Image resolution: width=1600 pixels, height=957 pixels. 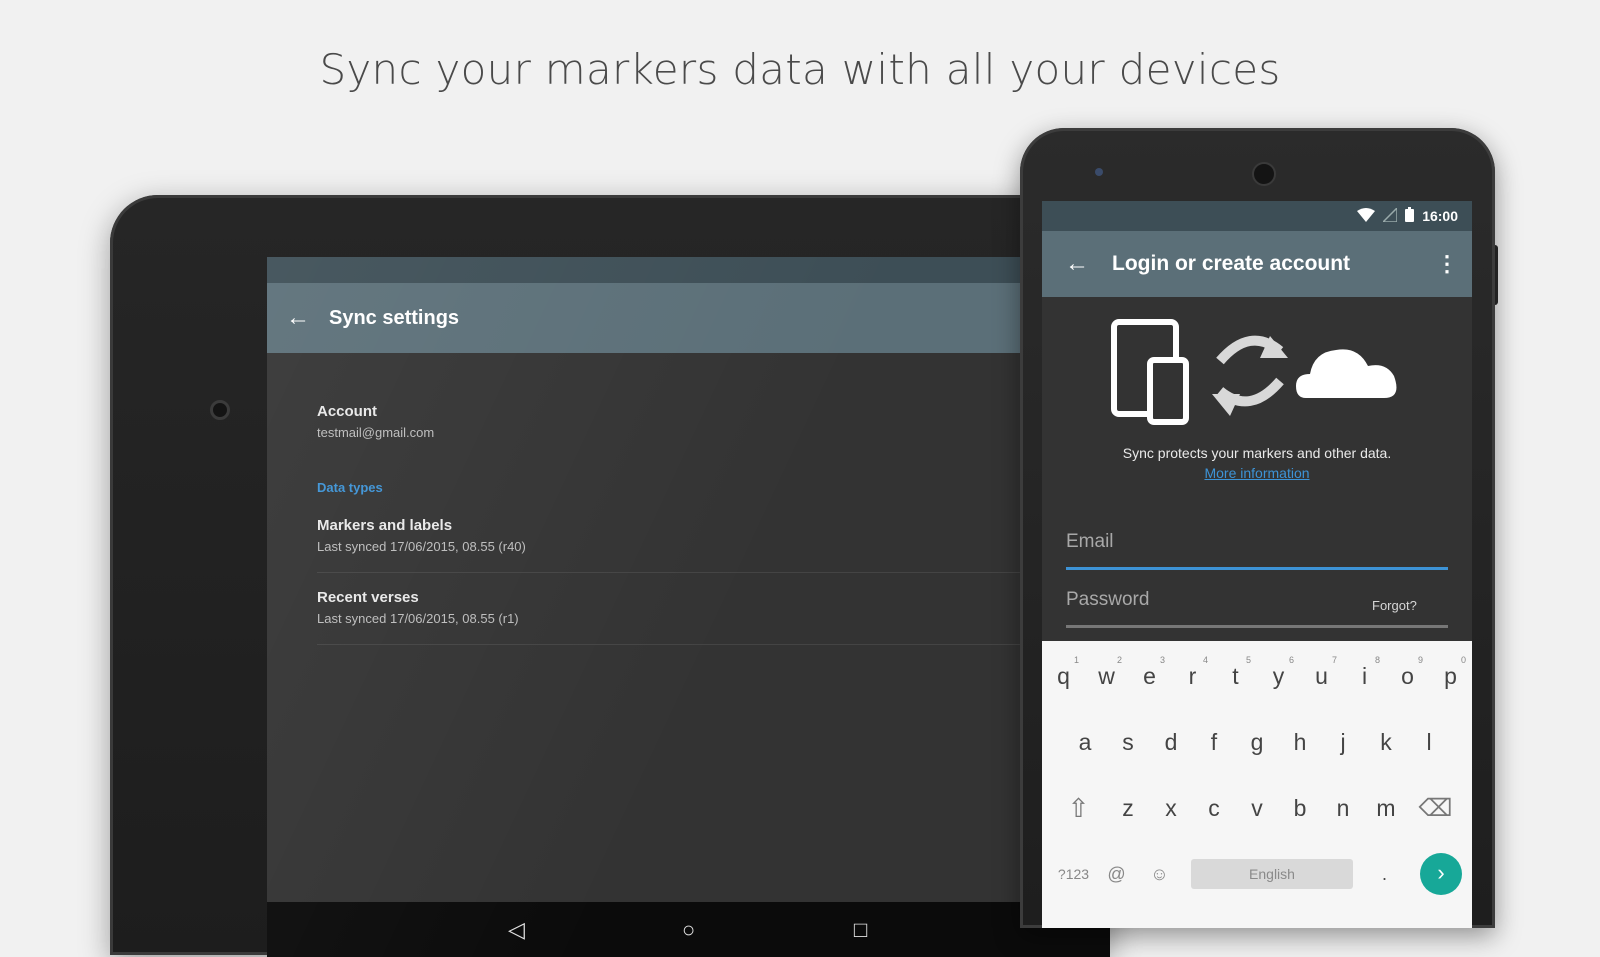 What do you see at coordinates (1377, 660) in the screenshot?
I see `key-hint: 8` at bounding box center [1377, 660].